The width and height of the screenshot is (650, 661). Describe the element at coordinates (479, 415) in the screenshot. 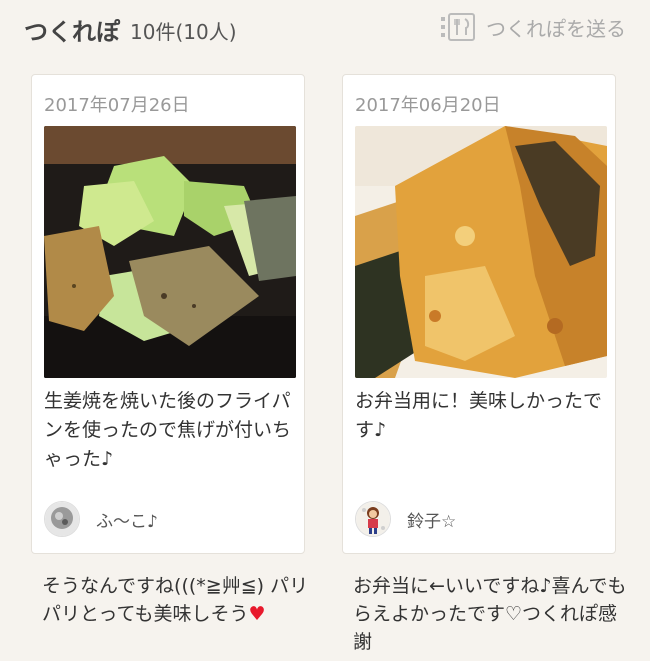

I see `report-comment: お弁当用に！美味しかったです♪` at that location.